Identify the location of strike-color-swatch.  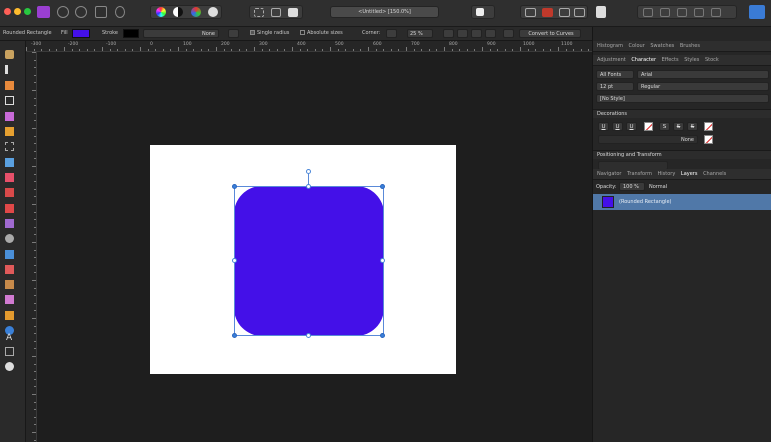
(708, 126).